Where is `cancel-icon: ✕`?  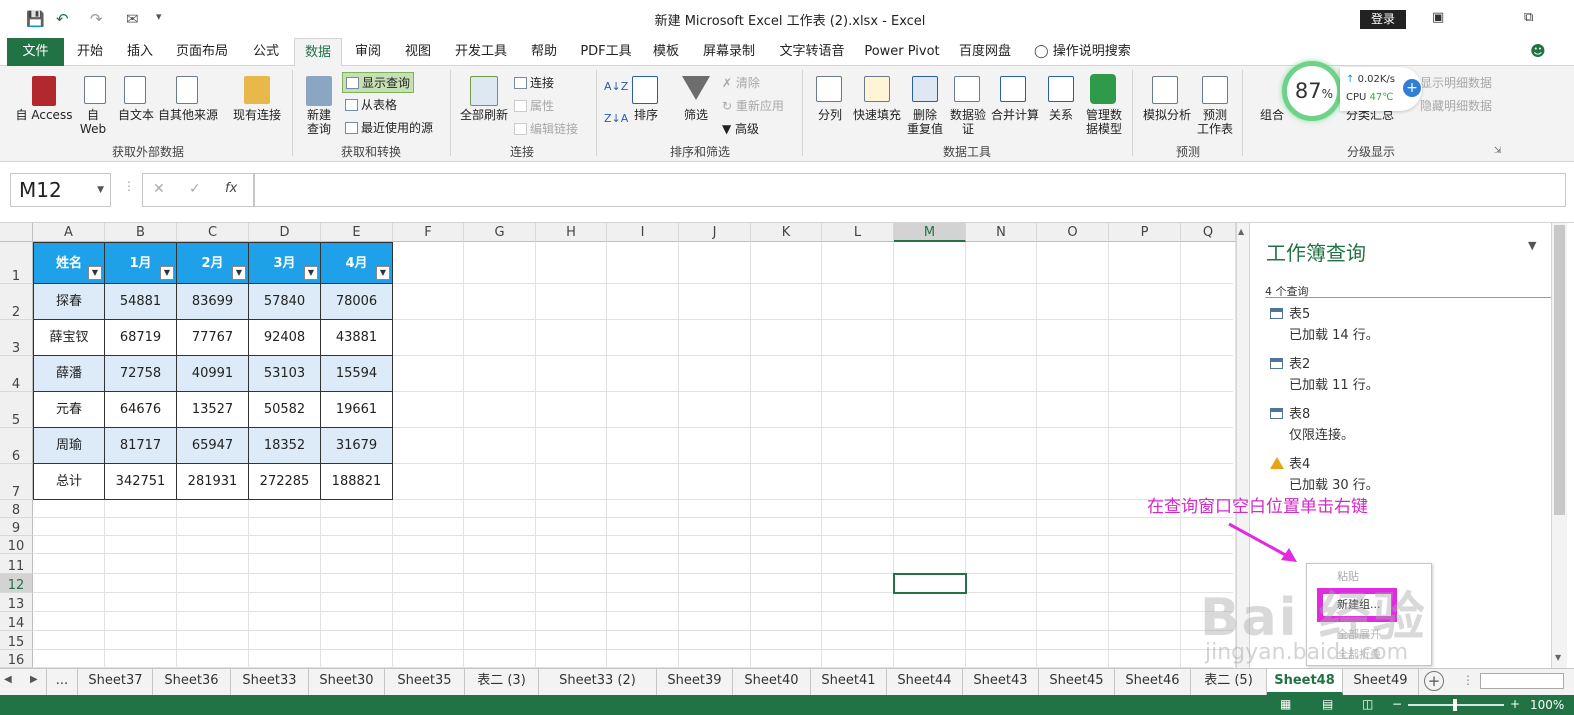 cancel-icon: ✕ is located at coordinates (159, 189).